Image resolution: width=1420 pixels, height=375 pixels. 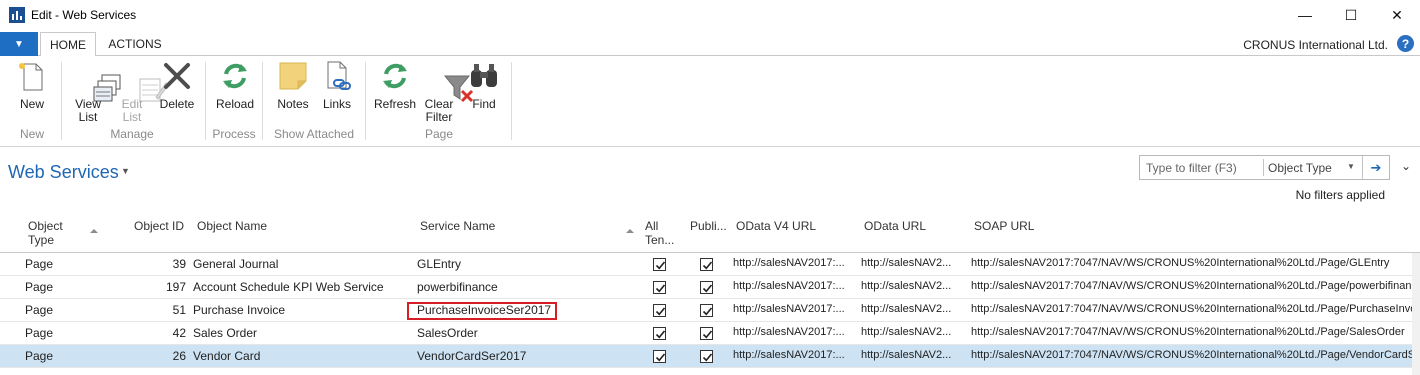 I want to click on filter-field-select: Object Type, so click(x=1300, y=168).